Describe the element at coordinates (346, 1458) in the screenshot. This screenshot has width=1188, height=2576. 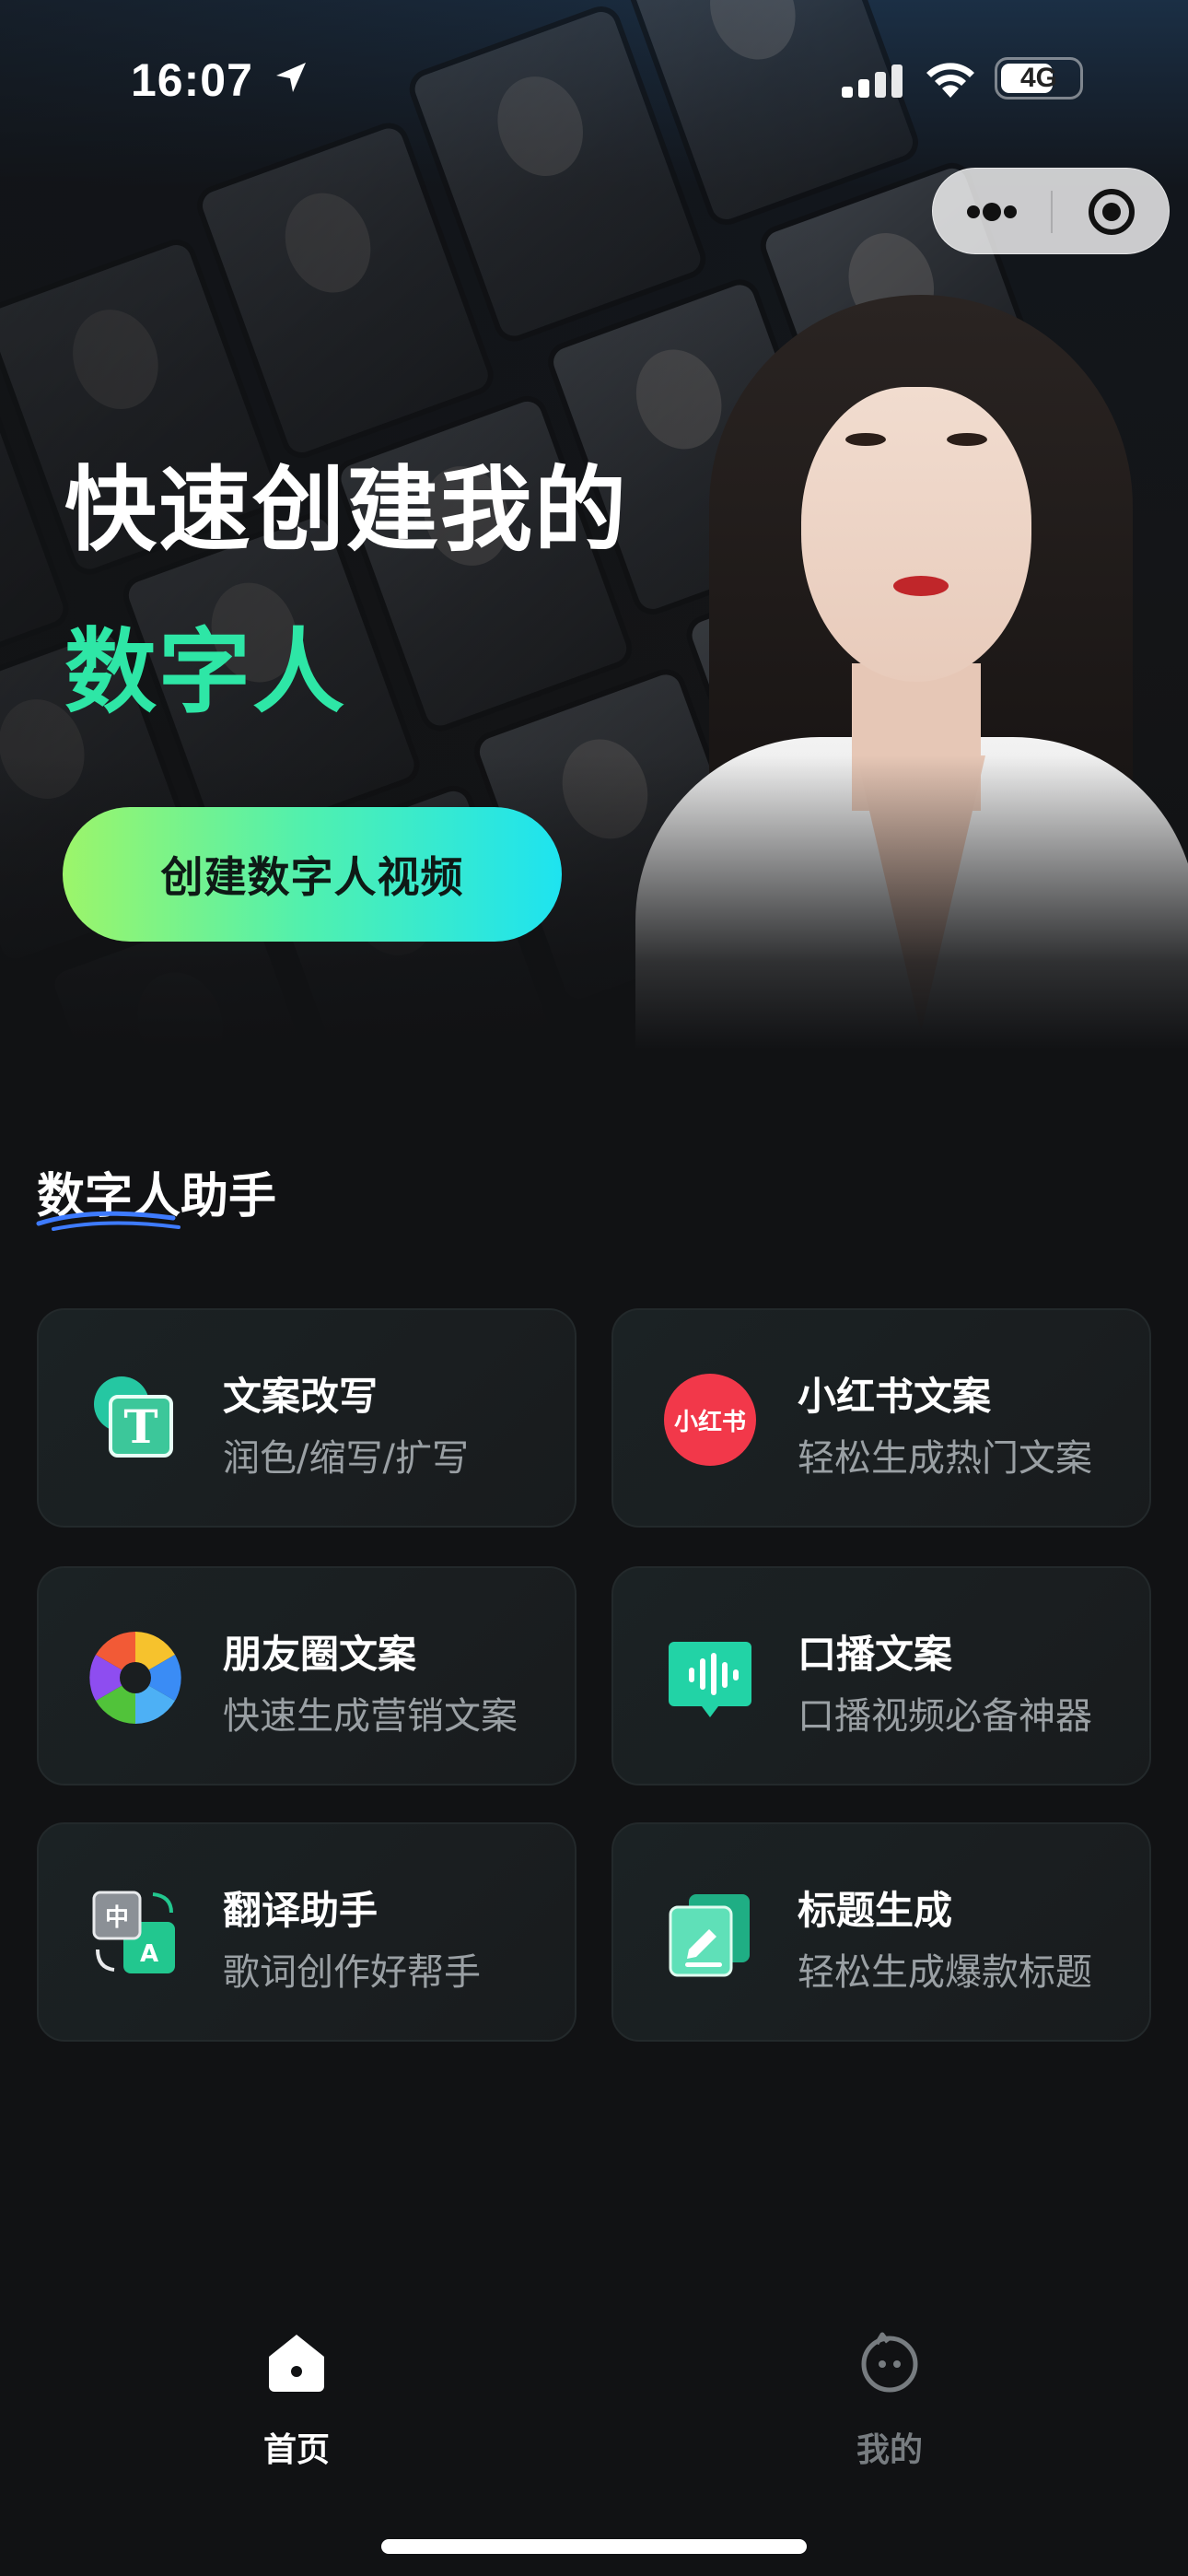
I see `card-subtitle: 润色/缩写/扩写` at that location.